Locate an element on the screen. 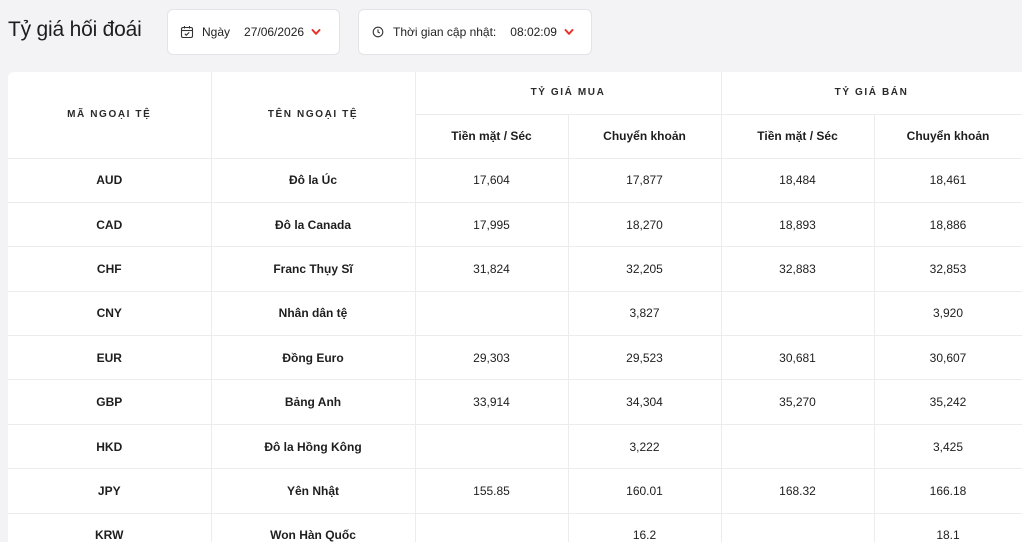 Image resolution: width=1022 pixels, height=542 pixels. sell-transfer-rate: 18.1 is located at coordinates (947, 527).